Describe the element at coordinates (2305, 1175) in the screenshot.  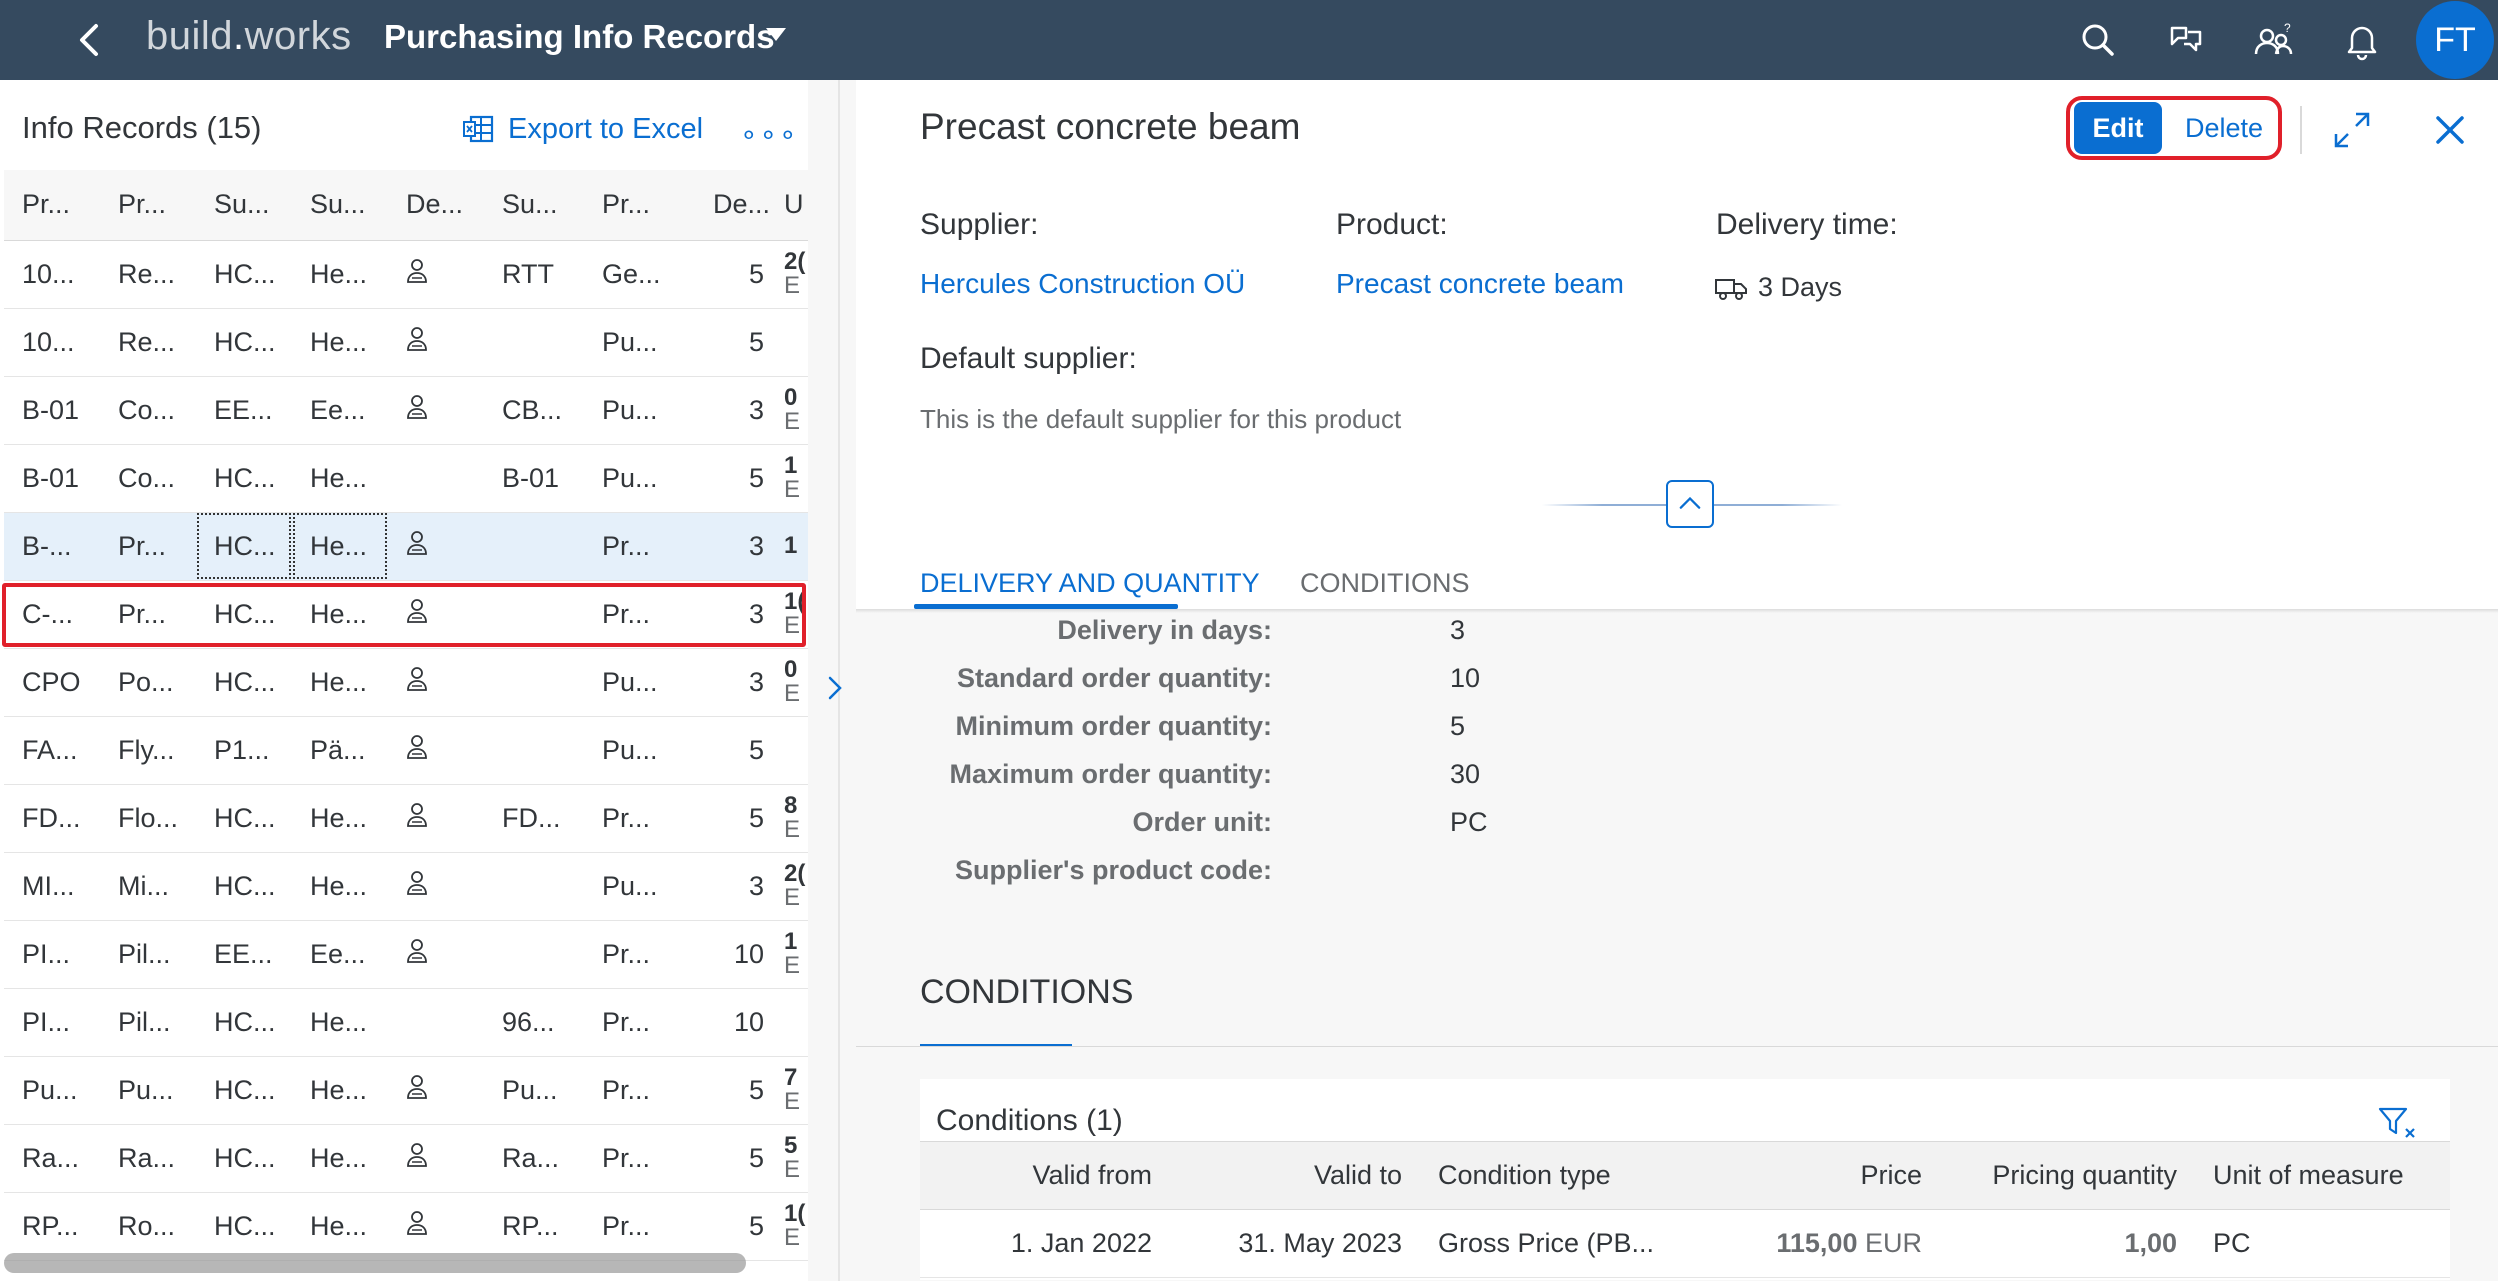
I see `col-unit-of-measure: Unit of measure` at that location.